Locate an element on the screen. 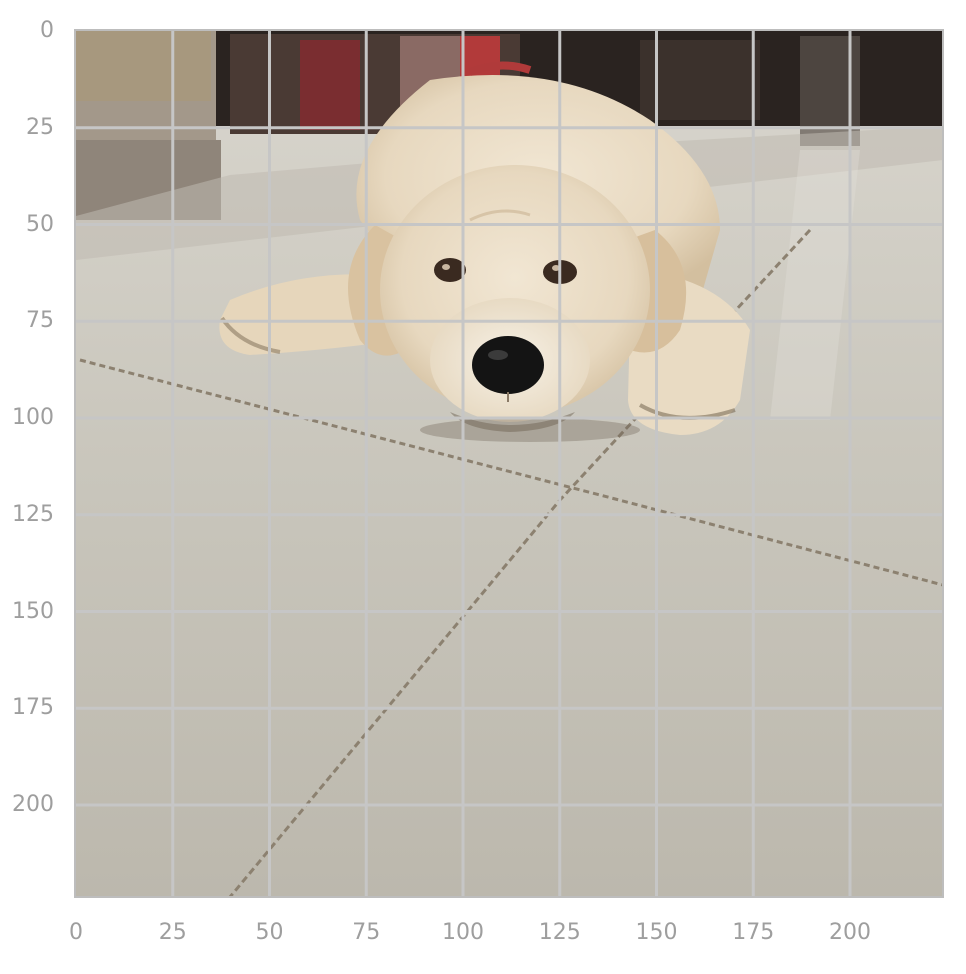 The width and height of the screenshot is (966, 974). x-tick-label: 200 is located at coordinates (850, 932).